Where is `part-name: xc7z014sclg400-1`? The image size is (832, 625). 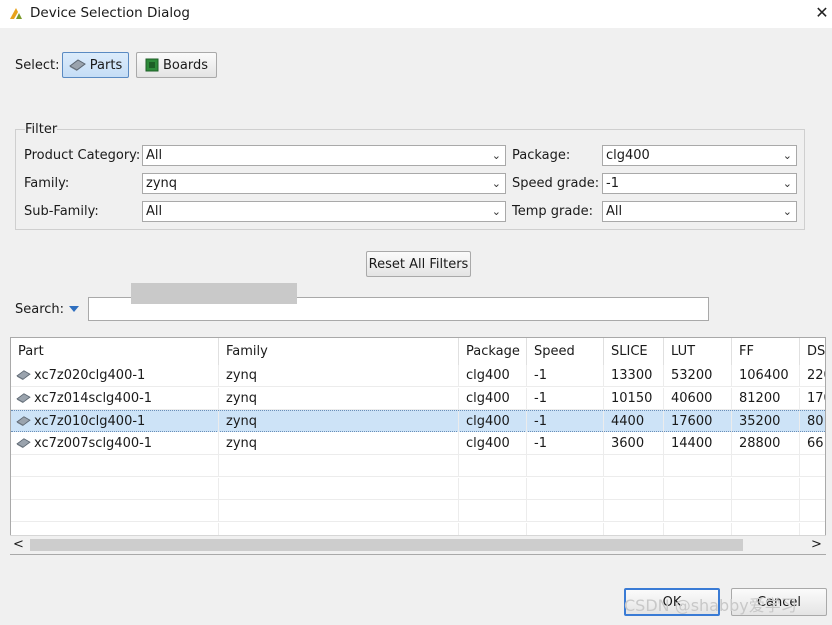
part-name: xc7z014sclg400-1 is located at coordinates (93, 398).